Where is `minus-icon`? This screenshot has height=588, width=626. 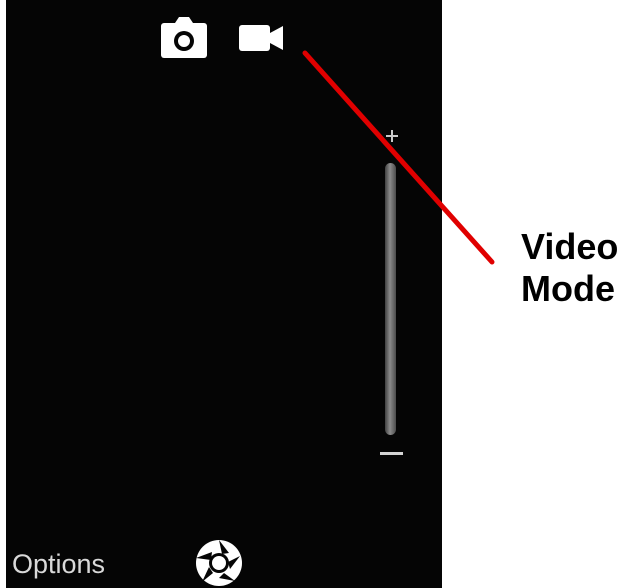 minus-icon is located at coordinates (391, 454).